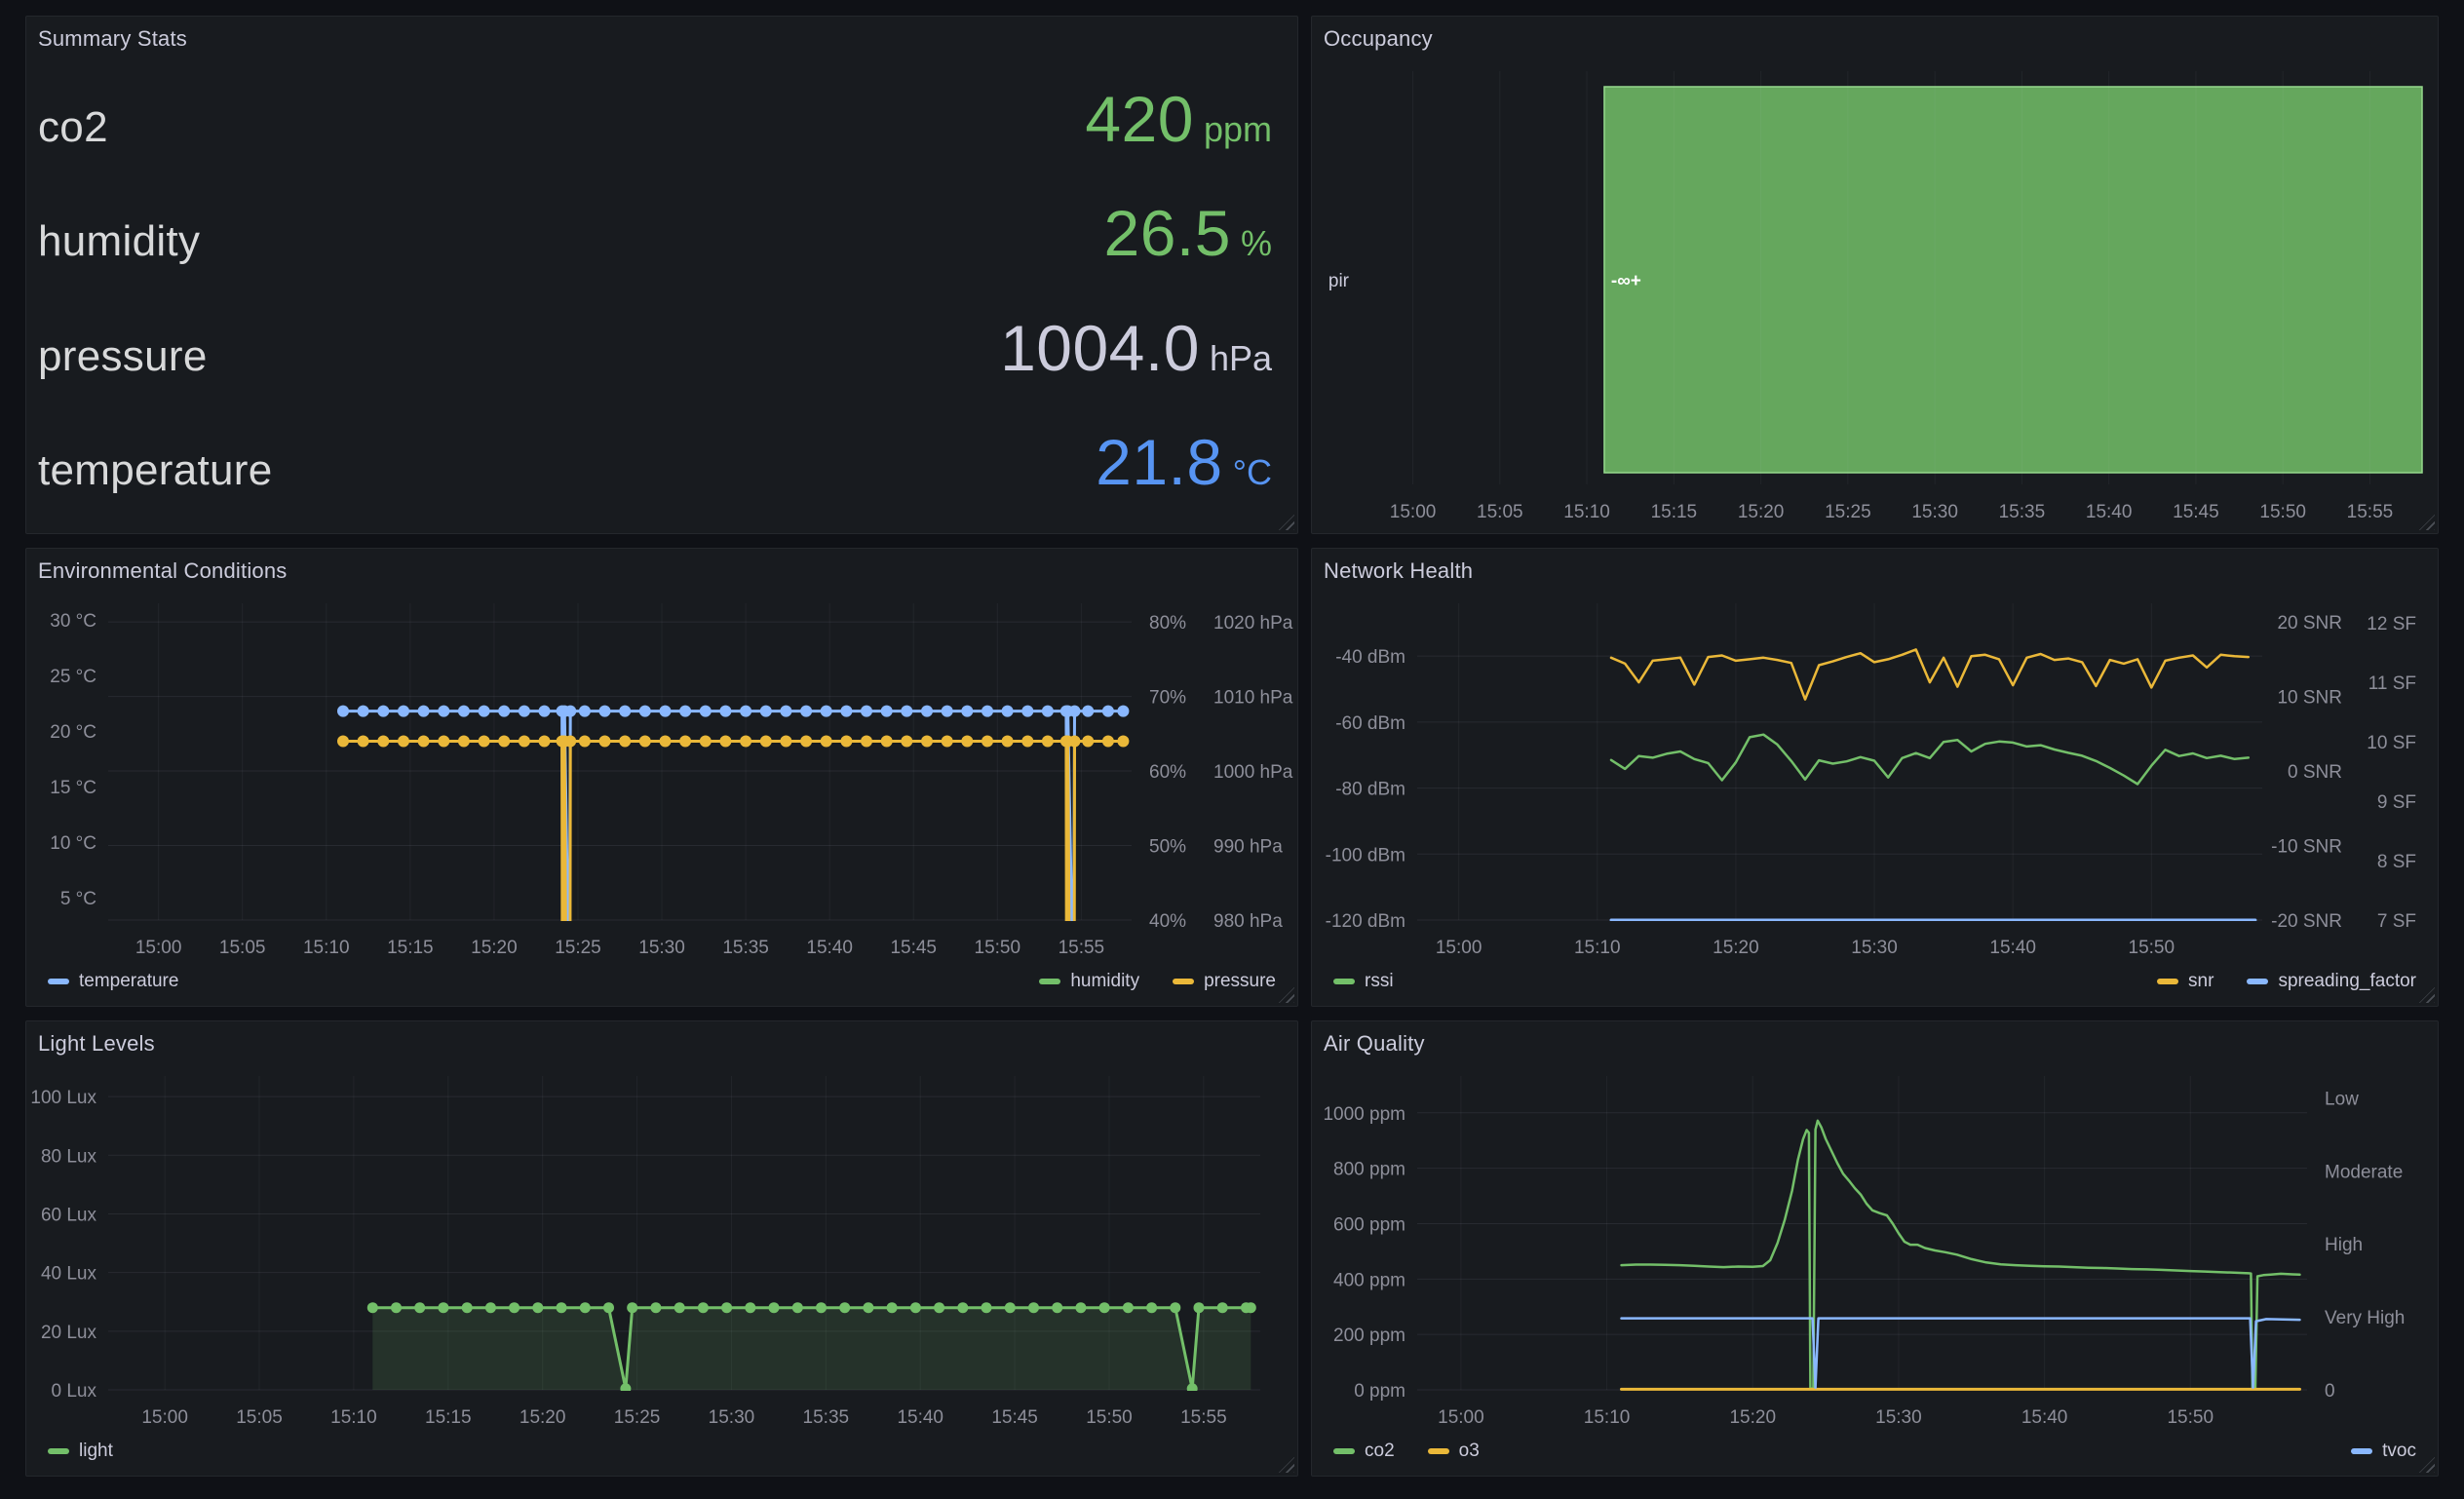  What do you see at coordinates (2185, 981) in the screenshot?
I see `legend-item-snr: snr` at bounding box center [2185, 981].